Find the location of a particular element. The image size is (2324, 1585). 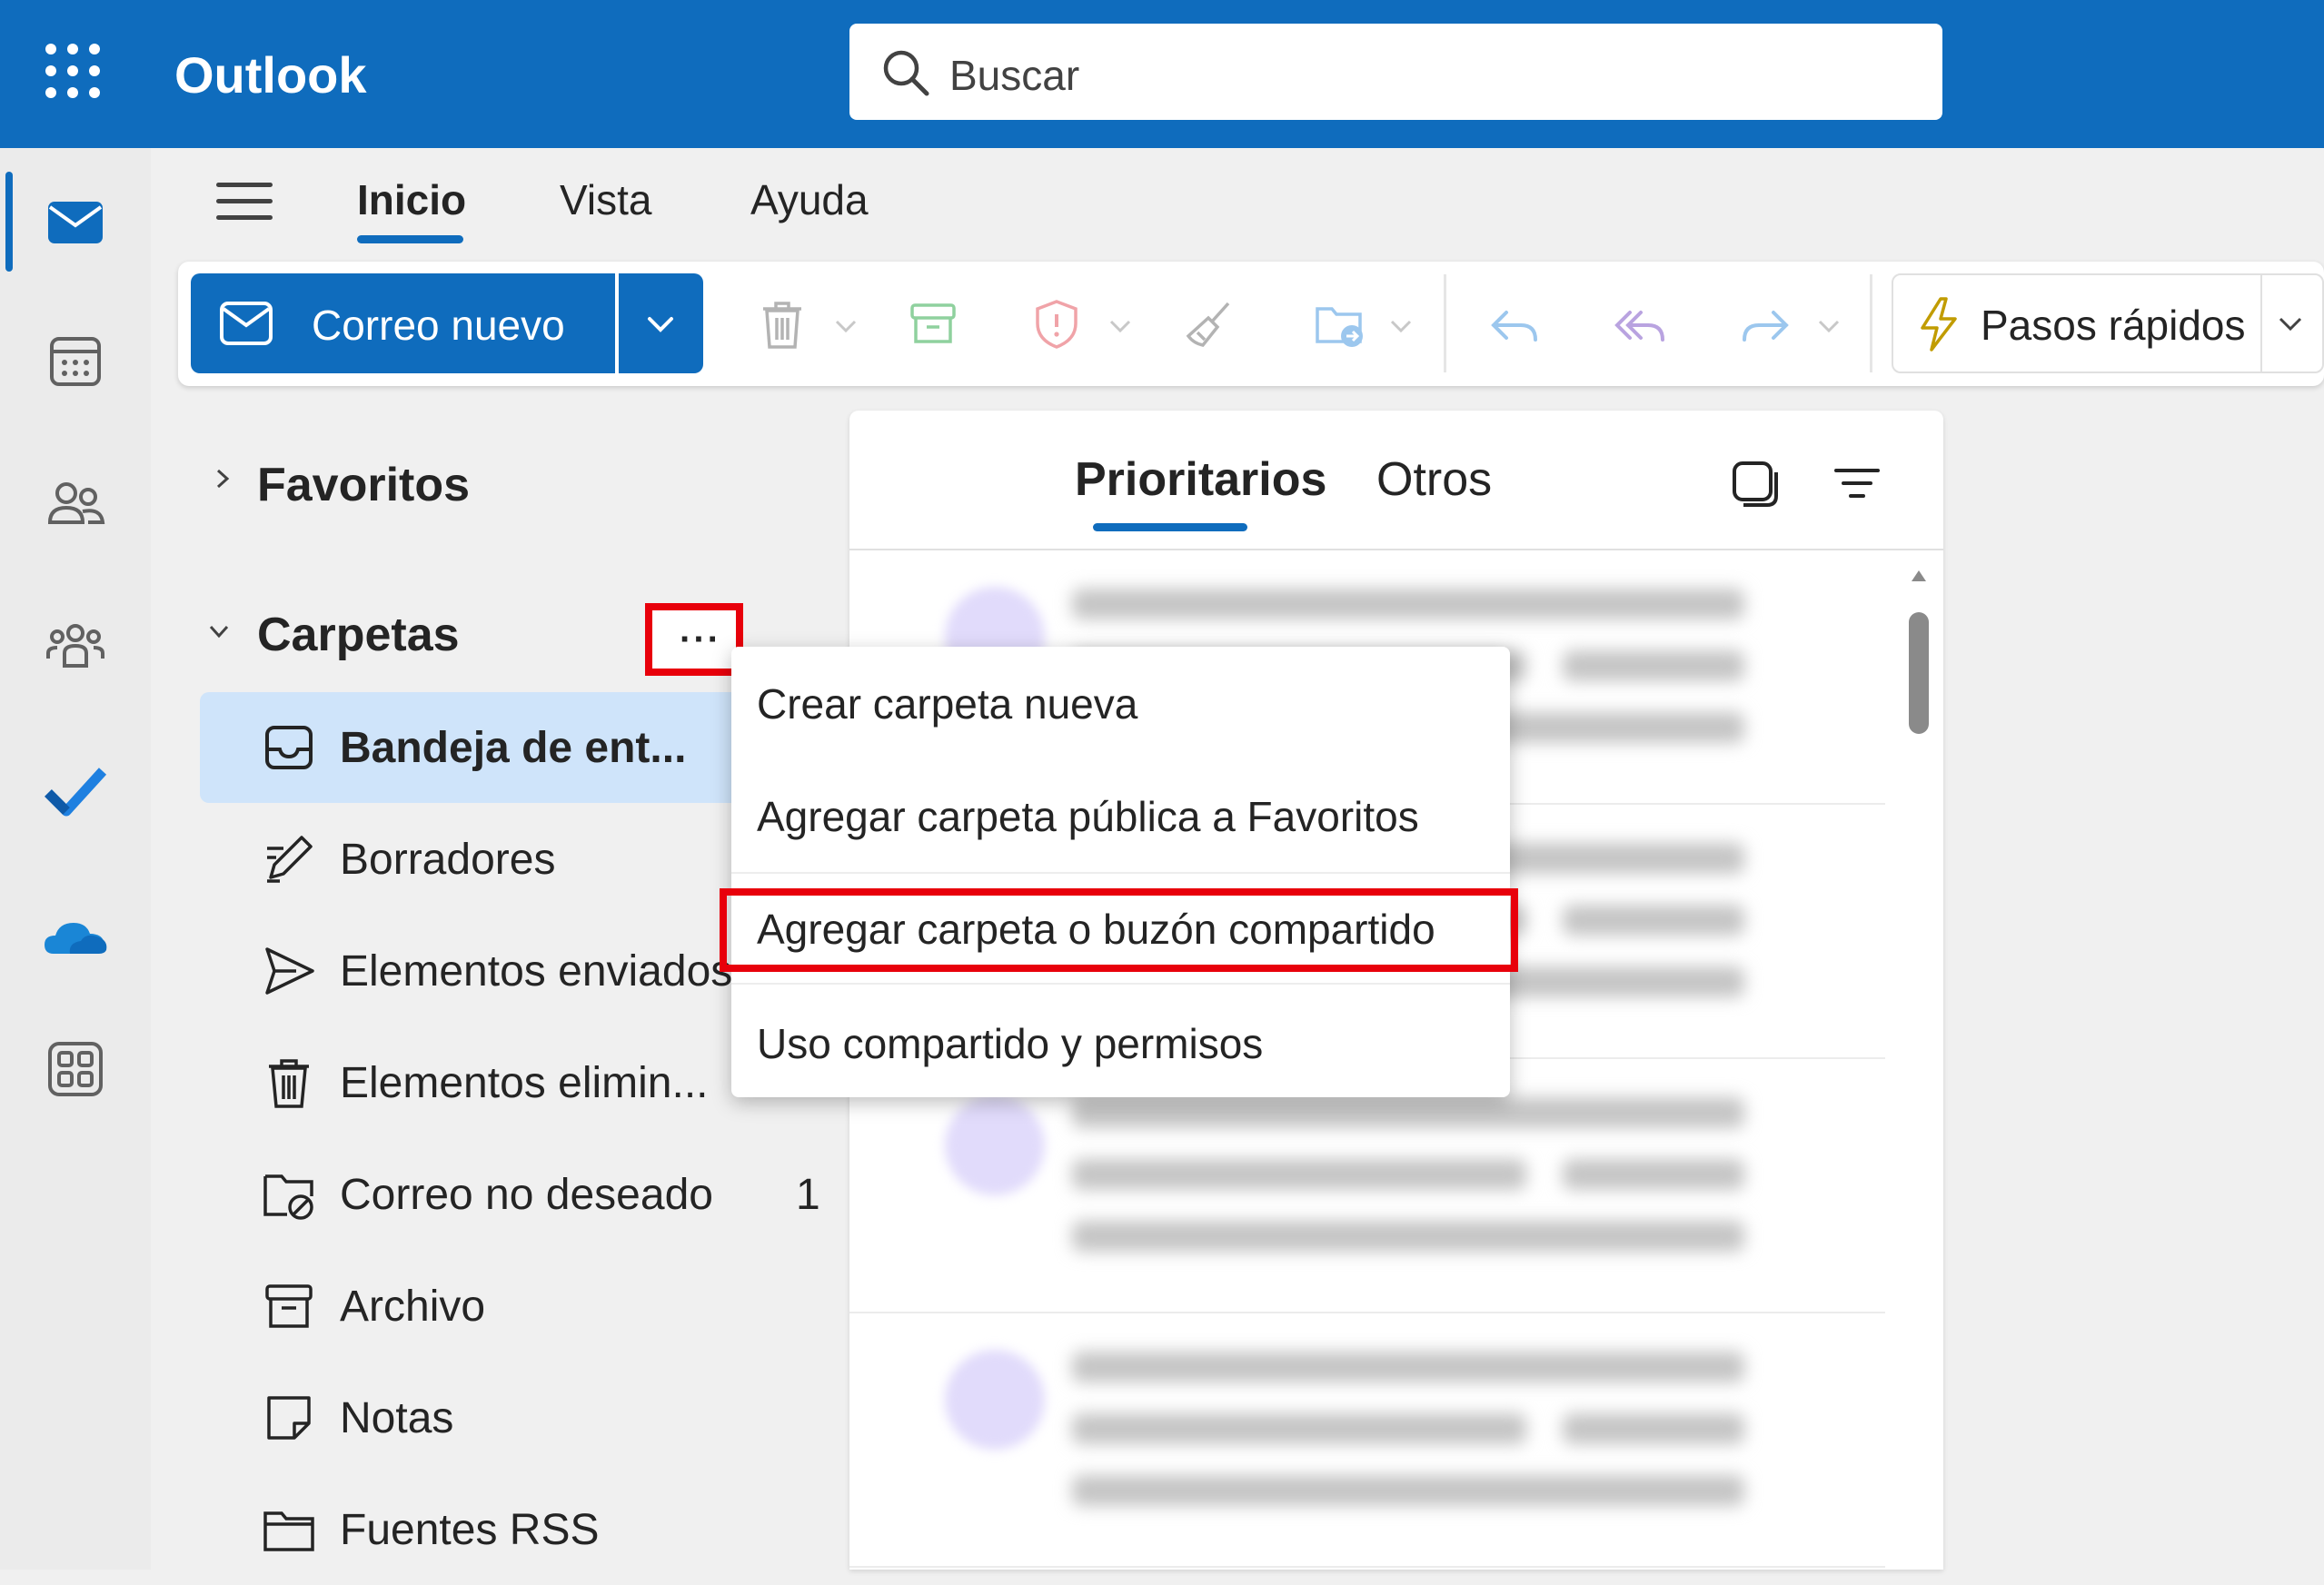

message-list-scrollbar is located at coordinates (1919, 1067).